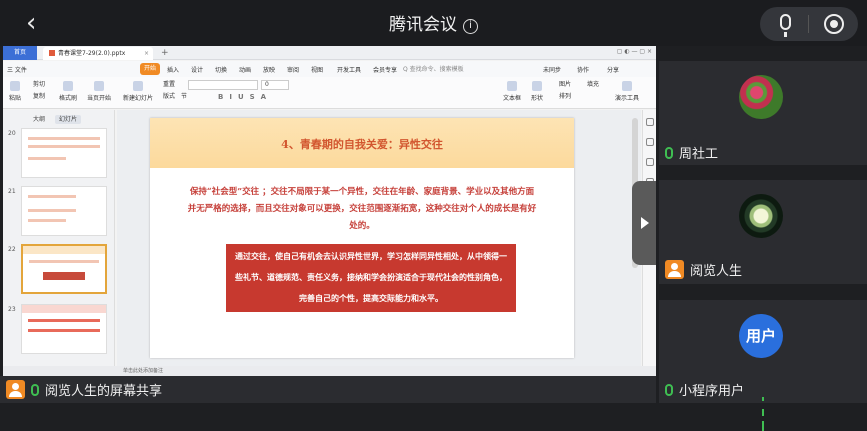 This screenshot has width=867, height=431. I want to click on menu-file: 三 文件, so click(17, 69).